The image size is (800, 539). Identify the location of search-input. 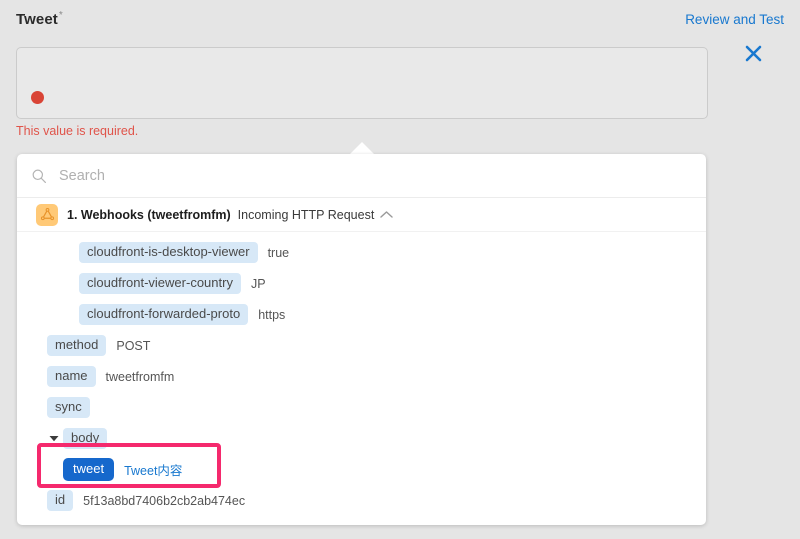
(374, 175).